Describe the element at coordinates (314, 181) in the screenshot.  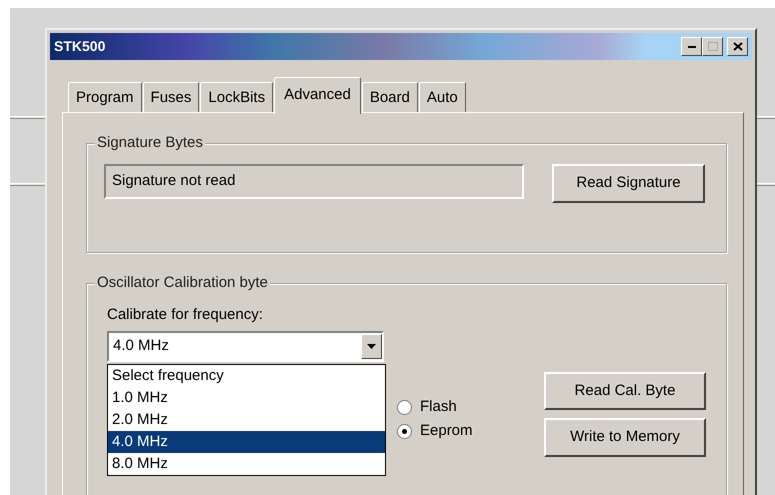
I see `signature-field: Signature not read` at that location.